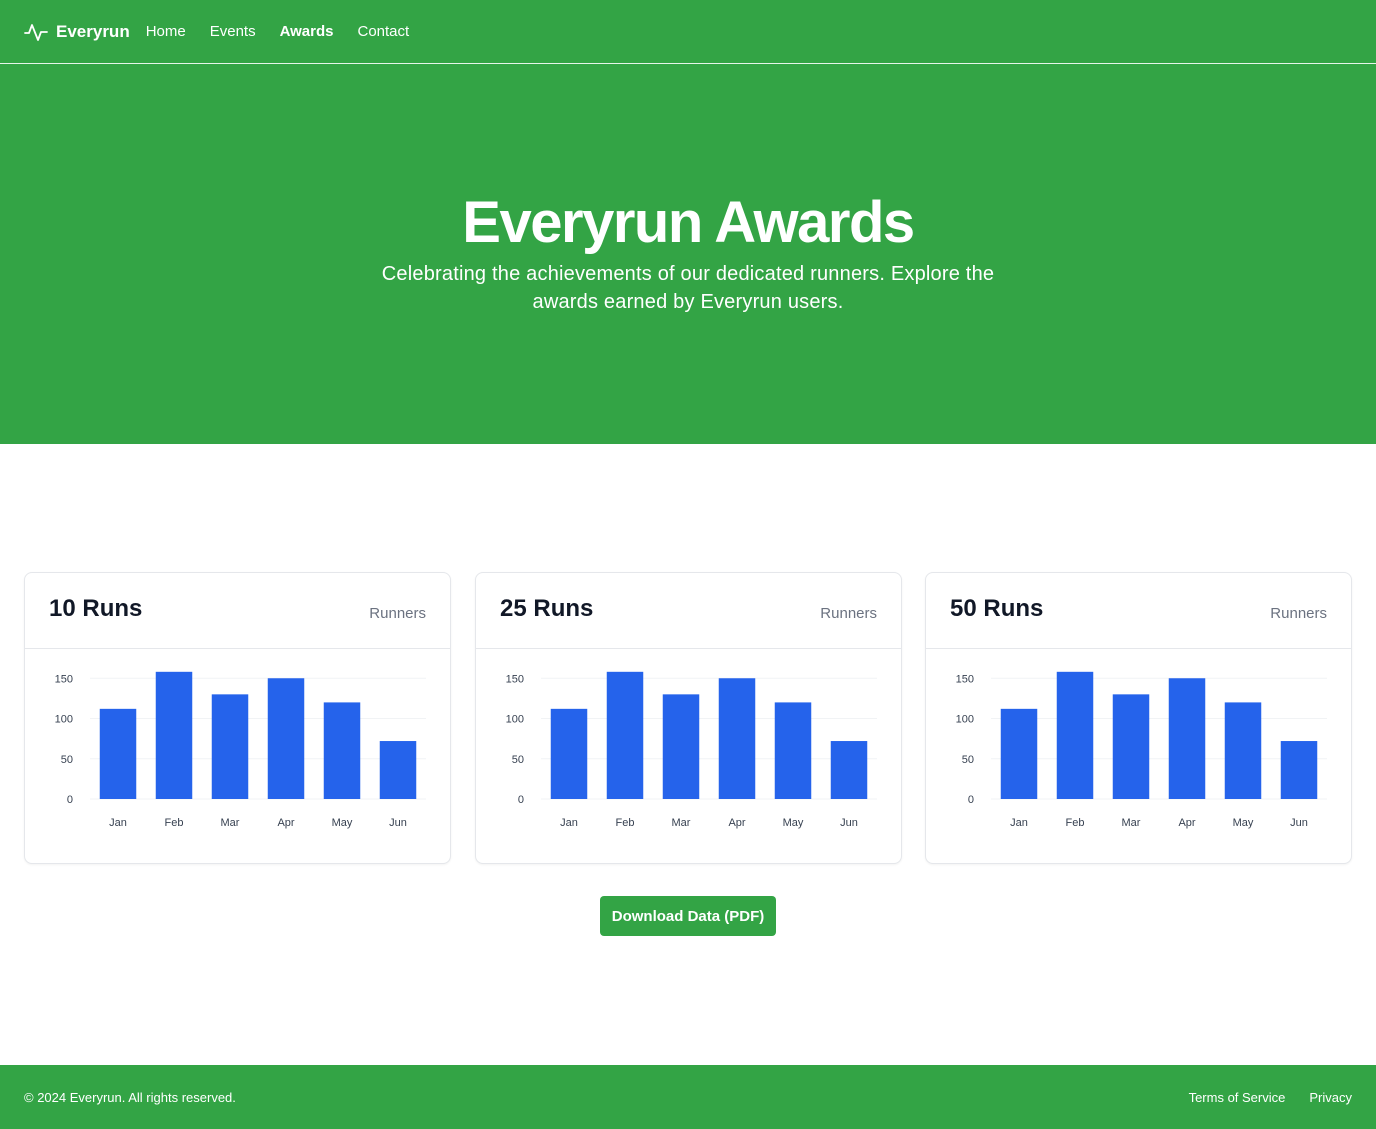 The width and height of the screenshot is (1376, 1129). Describe the element at coordinates (1237, 1097) in the screenshot. I see `terms-of-service-link: Terms of Service` at that location.